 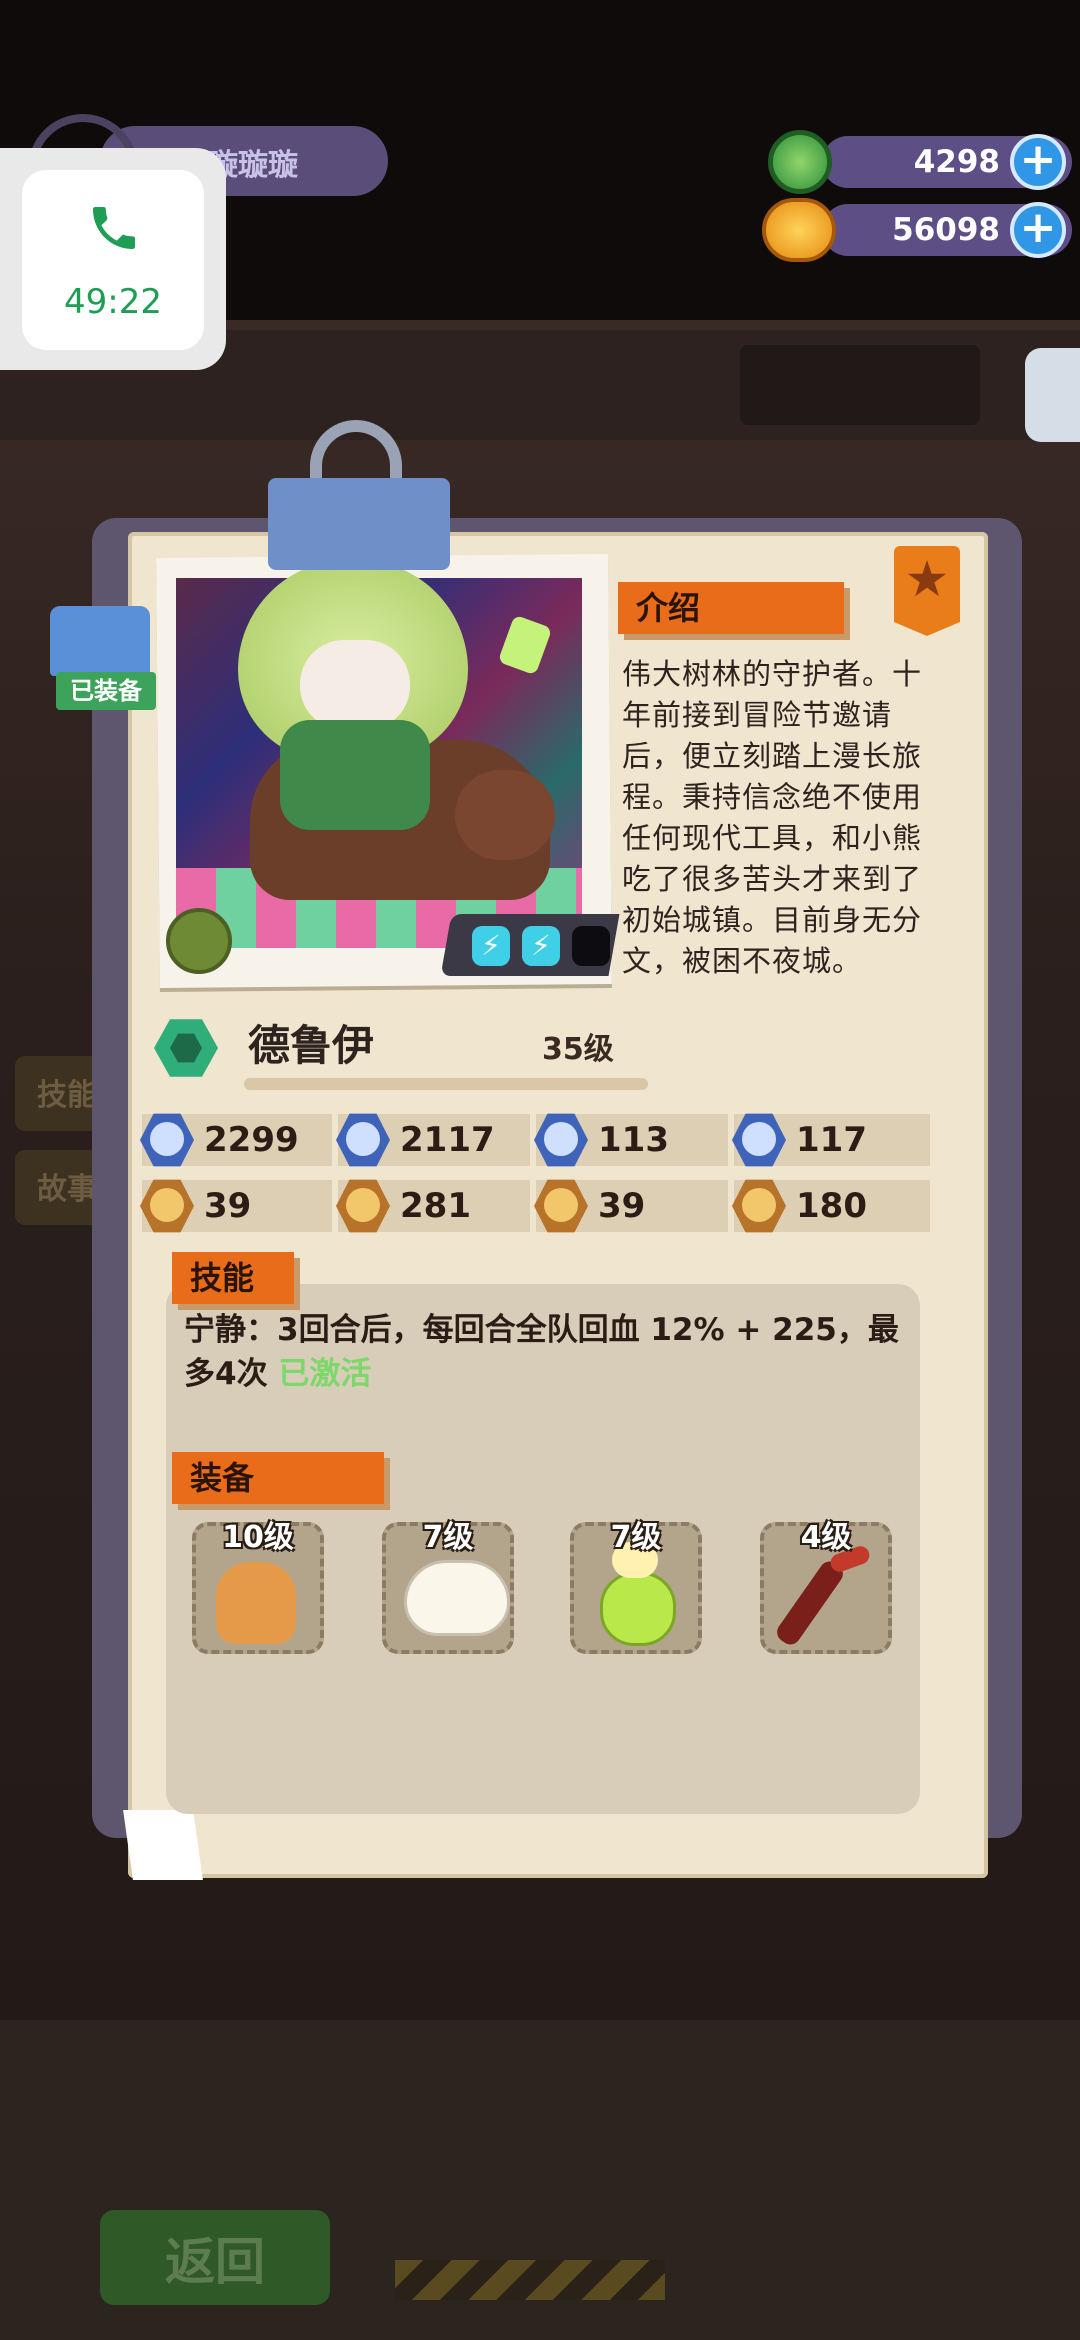 I want to click on smile-icon, so click(x=363, y=1206).